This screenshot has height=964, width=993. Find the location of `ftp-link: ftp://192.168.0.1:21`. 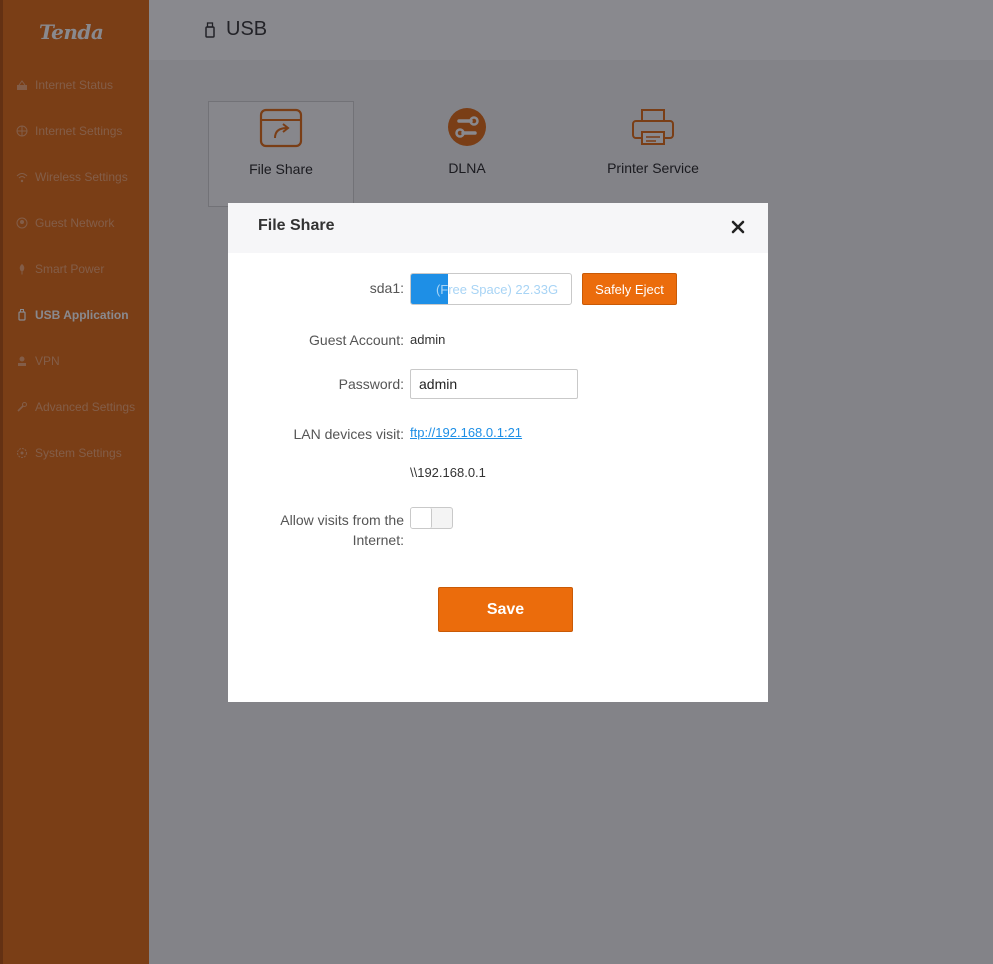

ftp-link: ftp://192.168.0.1:21 is located at coordinates (466, 432).